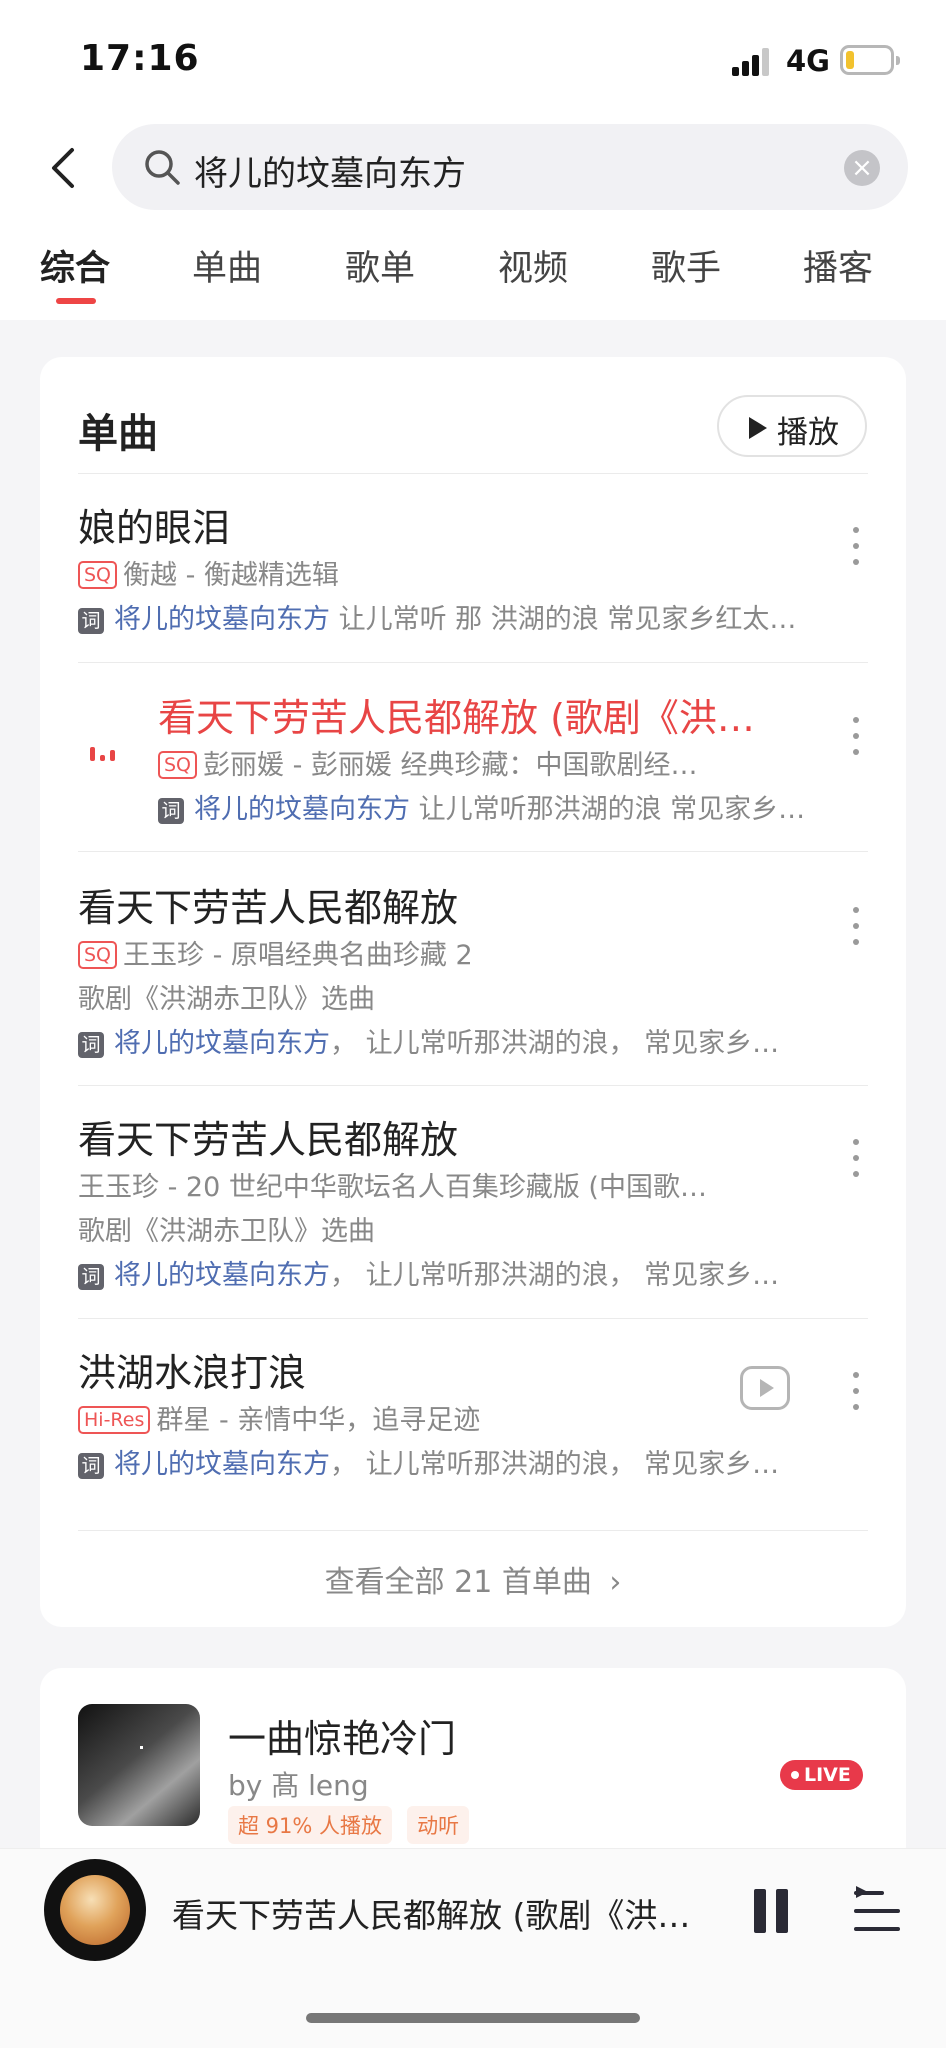 Image resolution: width=946 pixels, height=2048 pixels. What do you see at coordinates (154, 528) in the screenshot?
I see `song-title: 娘的眼泪` at bounding box center [154, 528].